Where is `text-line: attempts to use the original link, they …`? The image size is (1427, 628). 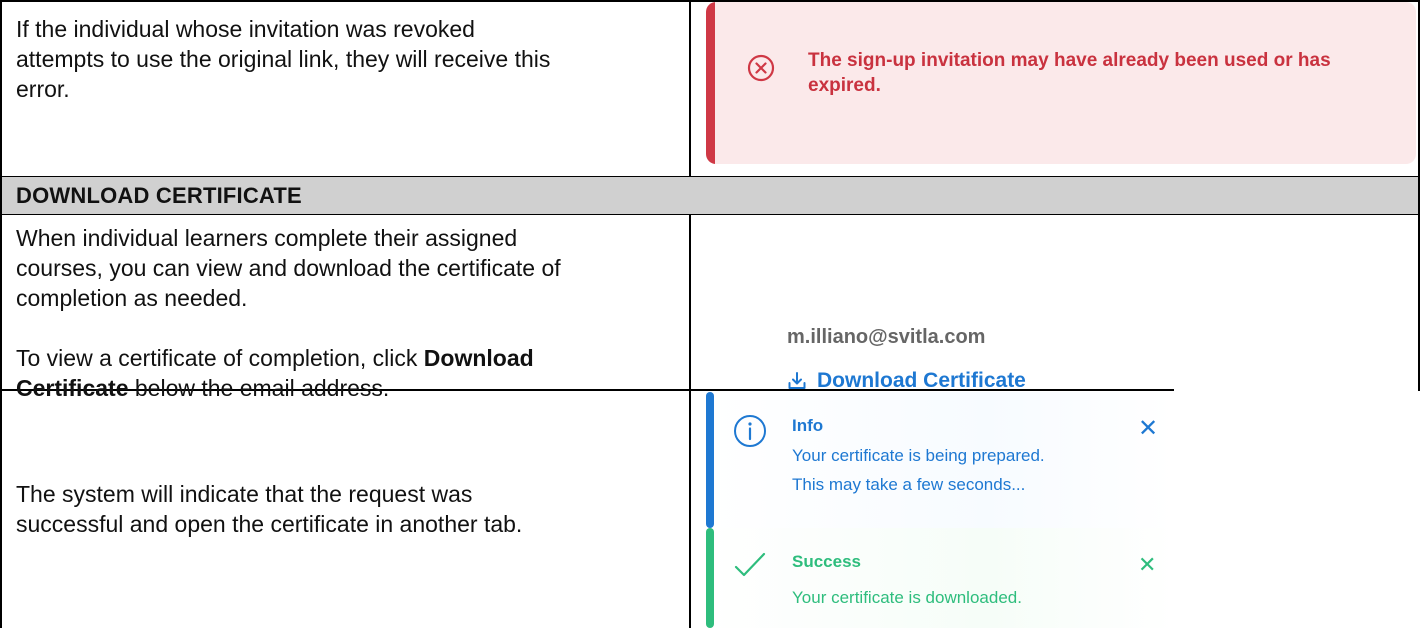 text-line: attempts to use the original link, they … is located at coordinates (283, 59).